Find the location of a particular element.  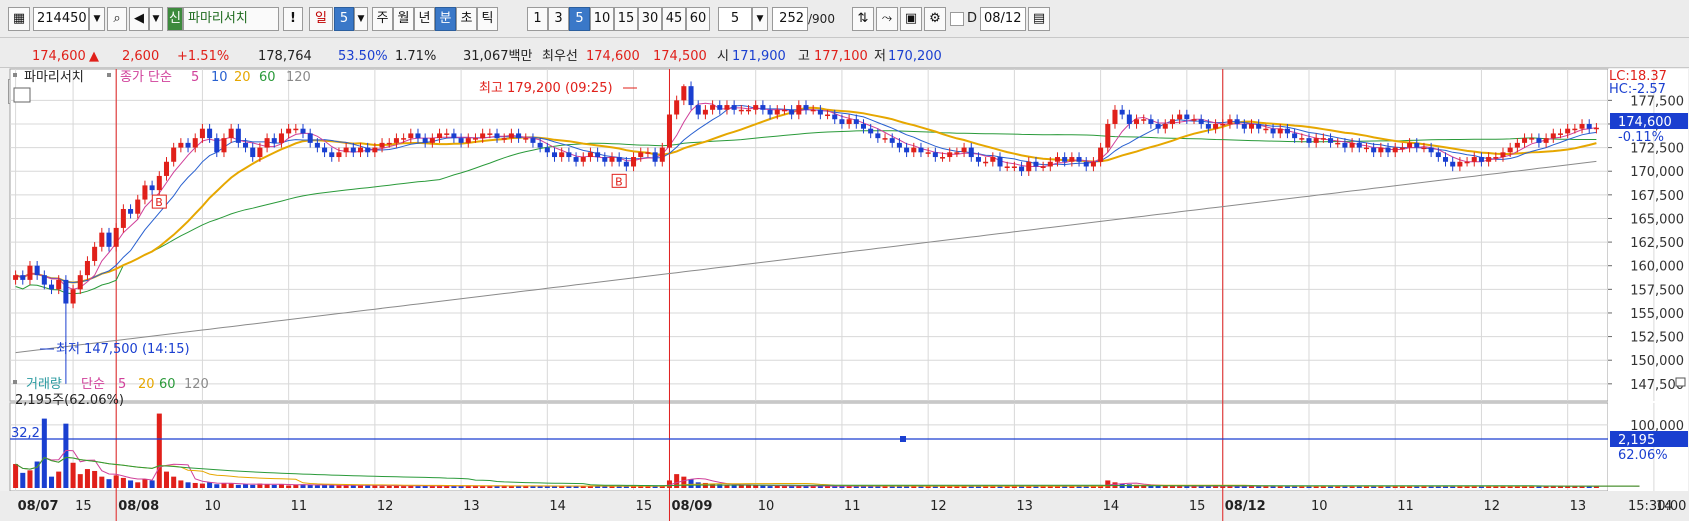

low-price: 170,200 is located at coordinates (915, 56).